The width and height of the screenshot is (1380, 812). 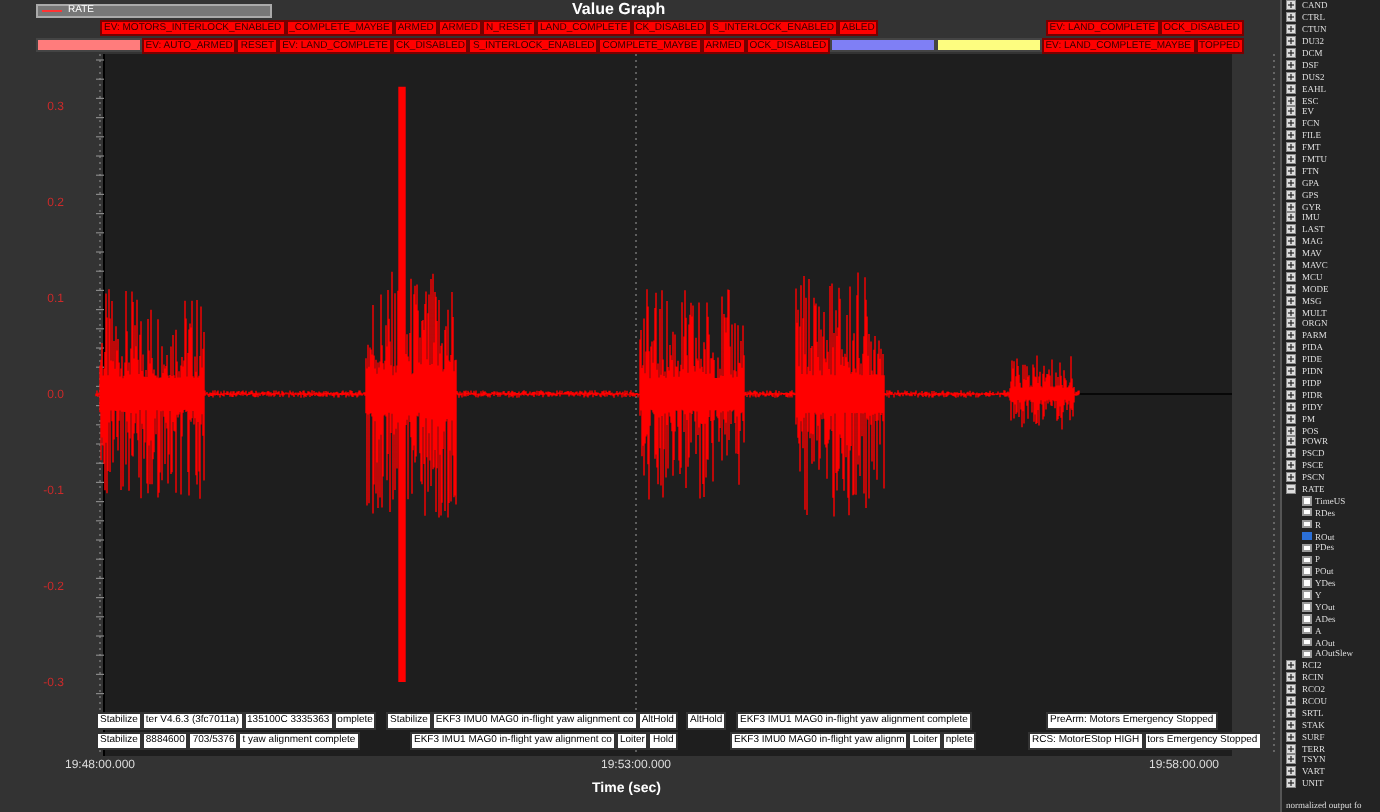 What do you see at coordinates (619, 10) in the screenshot?
I see `window-title: Value Graph` at bounding box center [619, 10].